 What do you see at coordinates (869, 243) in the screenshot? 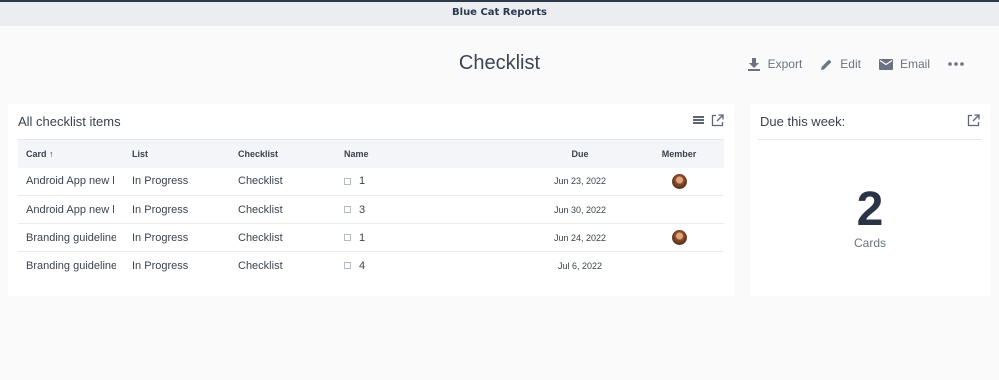
I see `due-count-label: Cards` at bounding box center [869, 243].